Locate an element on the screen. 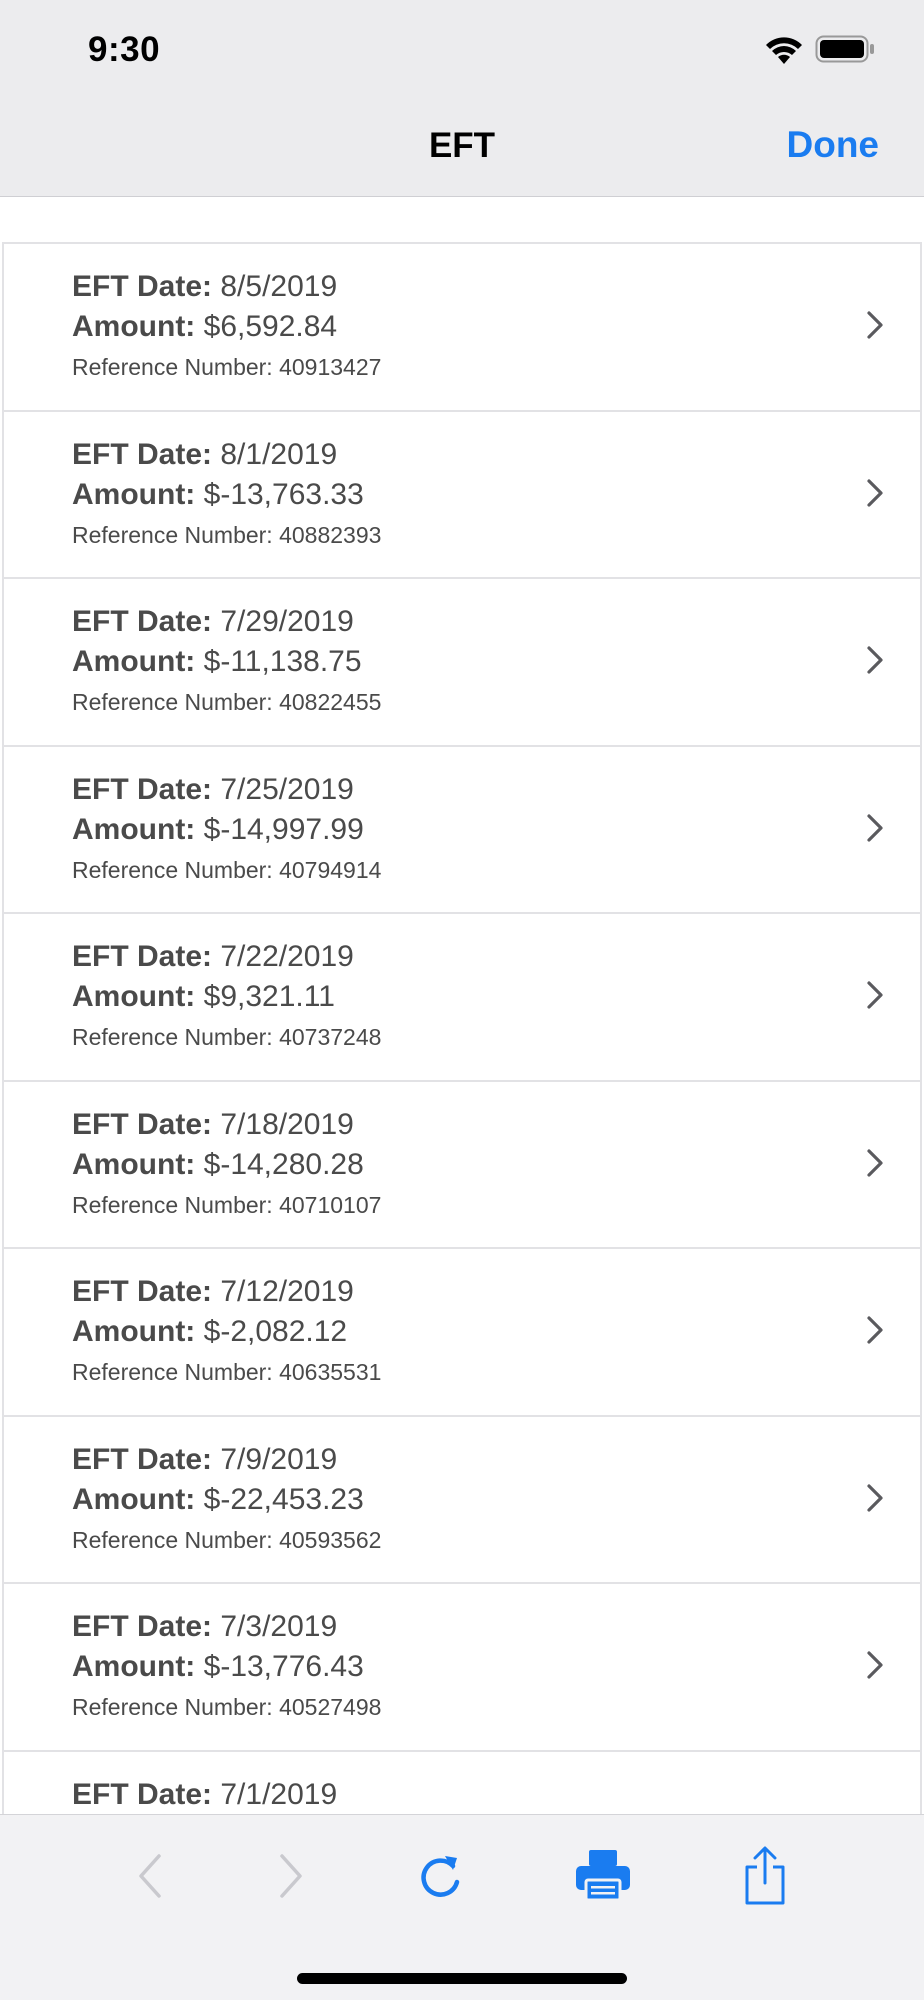 This screenshot has width=924, height=2000. eft-amount-line: Amount: $-13,763.33 is located at coordinates (218, 495).